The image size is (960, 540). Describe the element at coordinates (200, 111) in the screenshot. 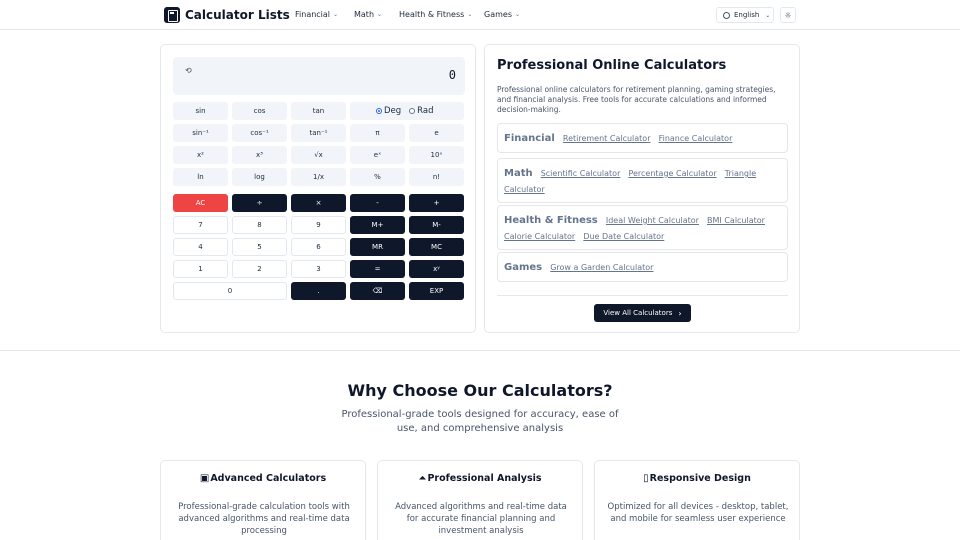

I see `key-sin-button: sin` at that location.